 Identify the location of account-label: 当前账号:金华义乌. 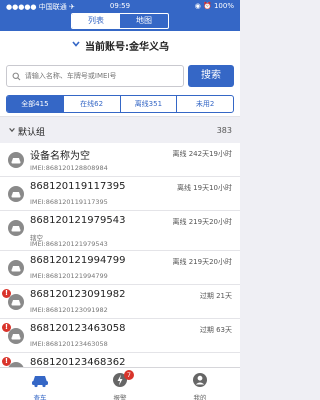
(127, 47).